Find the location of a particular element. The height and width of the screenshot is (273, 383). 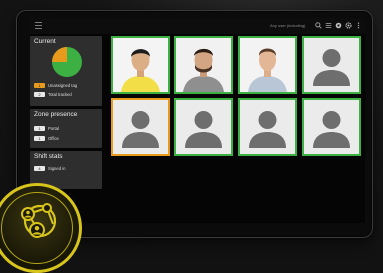

pie-slice-unassigned is located at coordinates (59, 54).